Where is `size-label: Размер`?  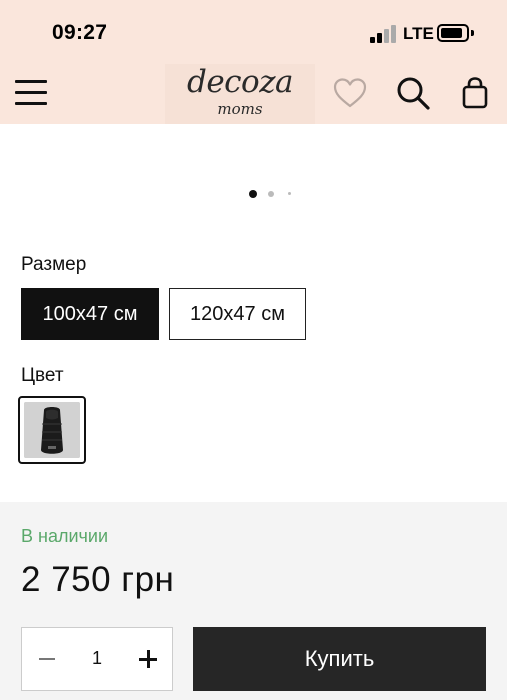 size-label: Размер is located at coordinates (54, 264).